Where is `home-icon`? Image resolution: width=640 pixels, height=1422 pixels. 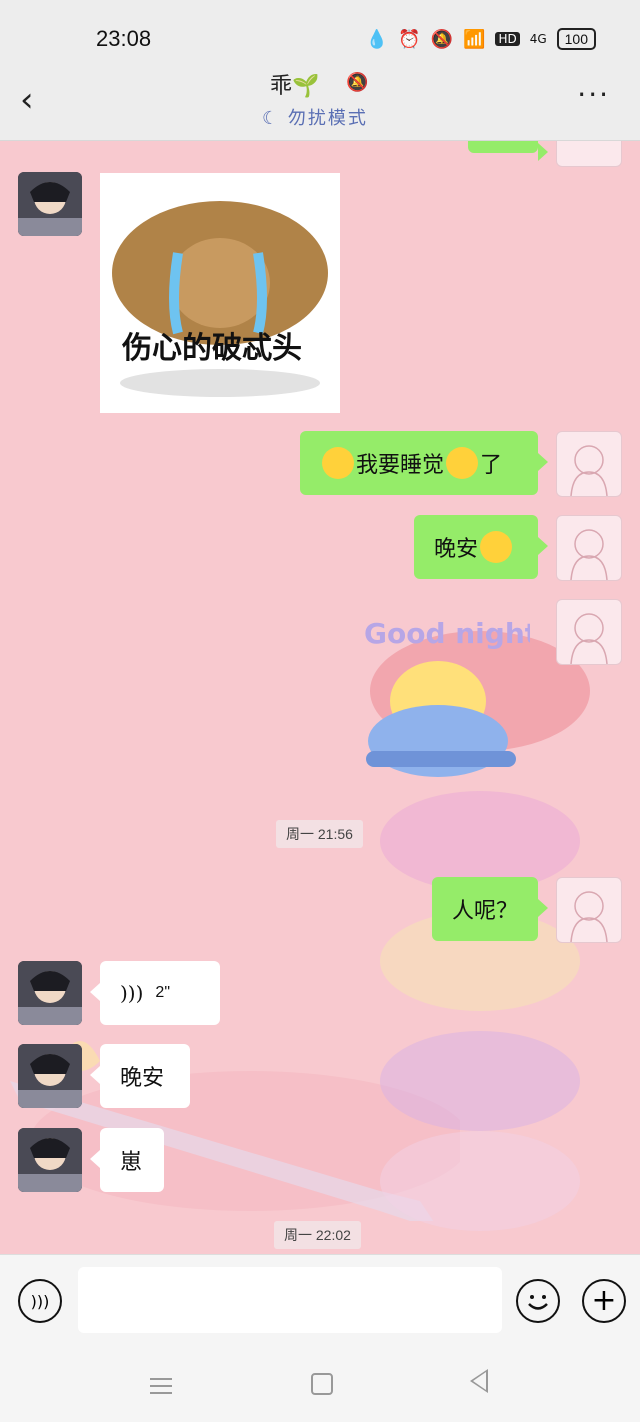
home-icon is located at coordinates (322, 1384).